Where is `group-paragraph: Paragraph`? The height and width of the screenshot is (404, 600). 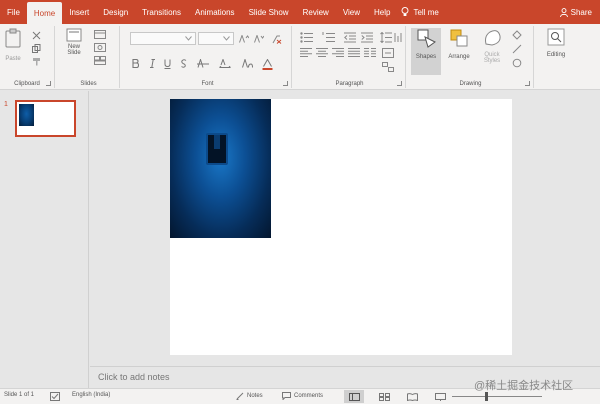 group-paragraph: Paragraph is located at coordinates (350, 57).